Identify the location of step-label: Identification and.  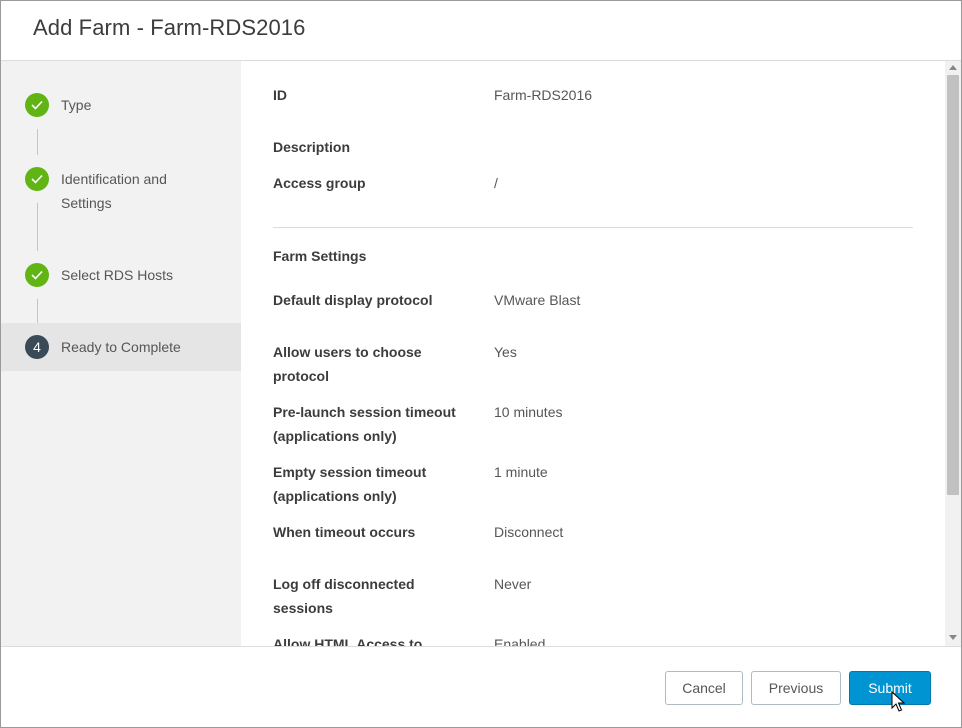
(114, 179).